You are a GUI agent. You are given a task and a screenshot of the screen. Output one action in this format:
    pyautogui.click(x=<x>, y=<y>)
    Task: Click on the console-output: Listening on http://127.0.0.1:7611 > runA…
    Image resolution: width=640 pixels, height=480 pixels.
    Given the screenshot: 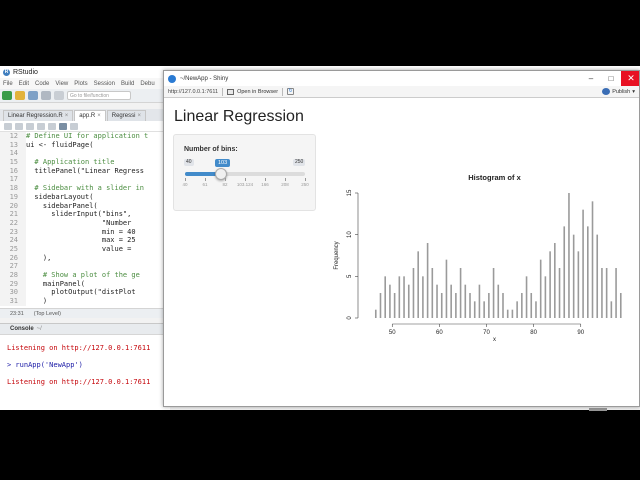 What is the action you would take?
    pyautogui.click(x=85, y=372)
    